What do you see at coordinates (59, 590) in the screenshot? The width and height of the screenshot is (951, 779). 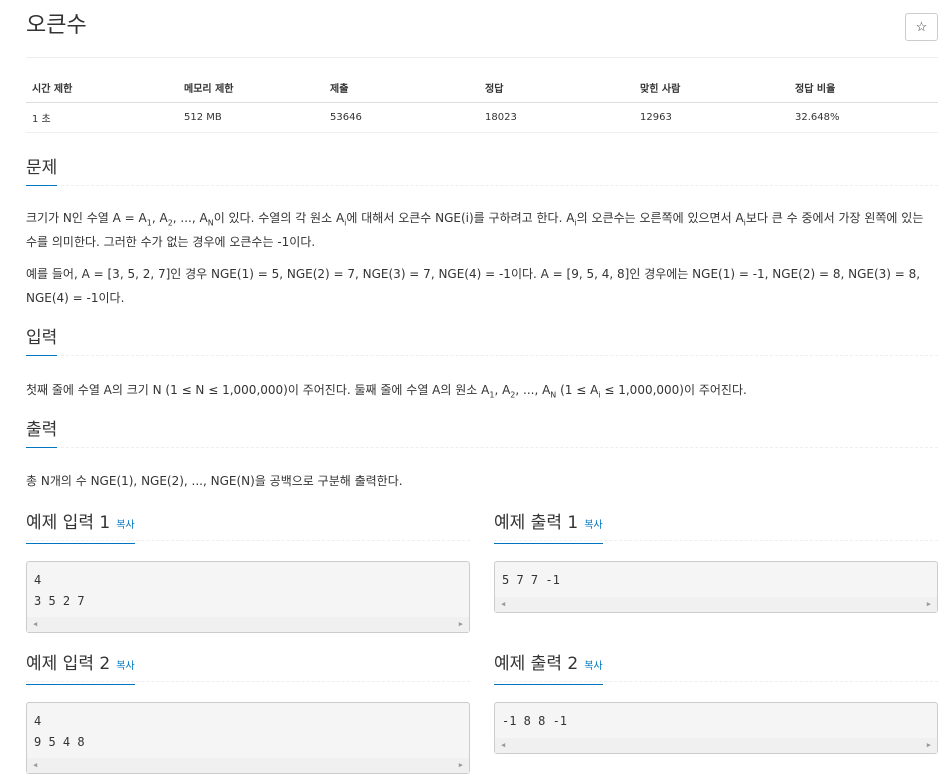 I see `sample-input-1-code: 4 3 5 2 7` at bounding box center [59, 590].